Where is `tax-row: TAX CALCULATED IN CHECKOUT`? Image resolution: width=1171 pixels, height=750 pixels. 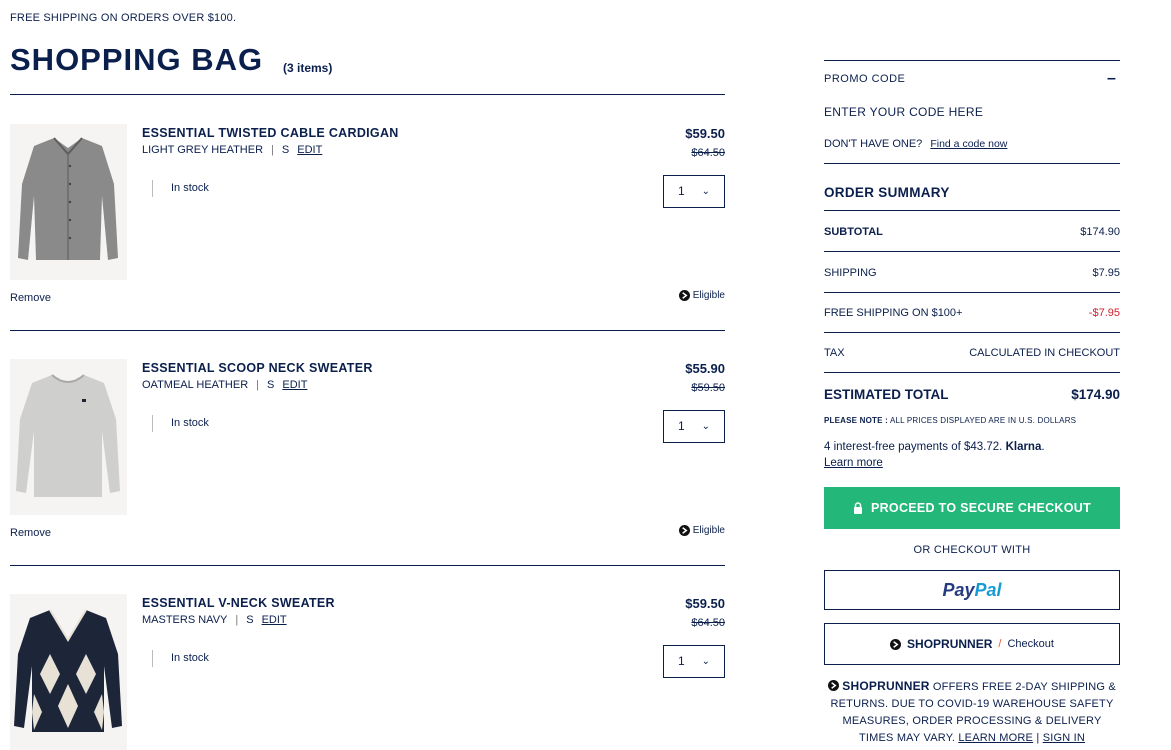 tax-row: TAX CALCULATED IN CHECKOUT is located at coordinates (972, 353).